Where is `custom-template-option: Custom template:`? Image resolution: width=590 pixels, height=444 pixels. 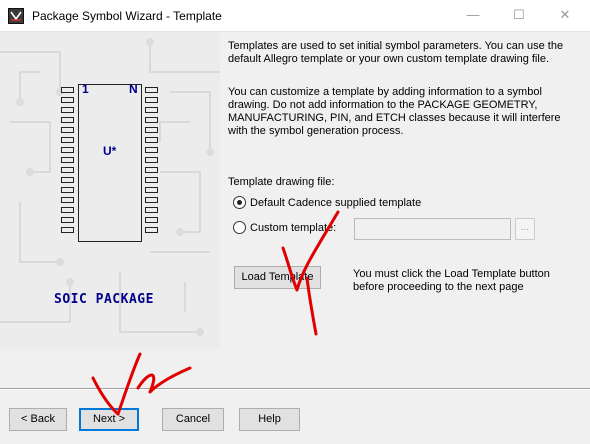 custom-template-option: Custom template: is located at coordinates (284, 227).